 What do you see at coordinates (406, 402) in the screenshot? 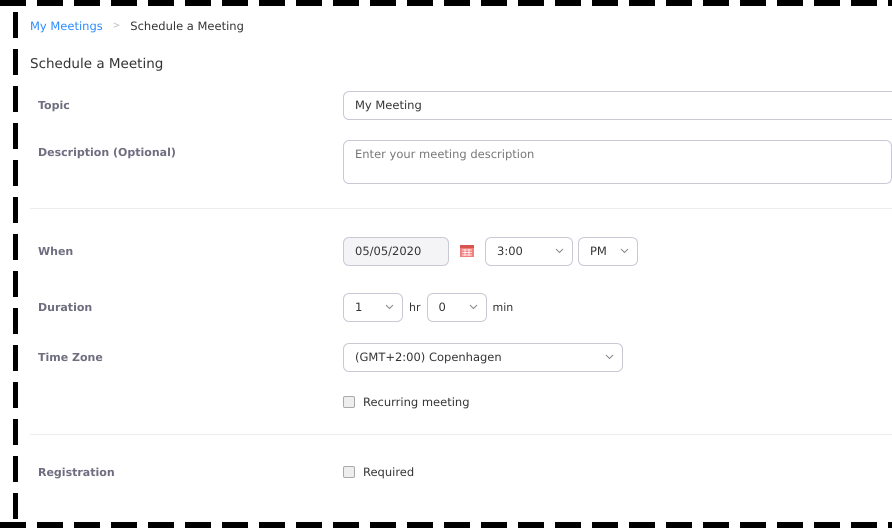
I see `recurring-checkbox: Recurring meeting` at bounding box center [406, 402].